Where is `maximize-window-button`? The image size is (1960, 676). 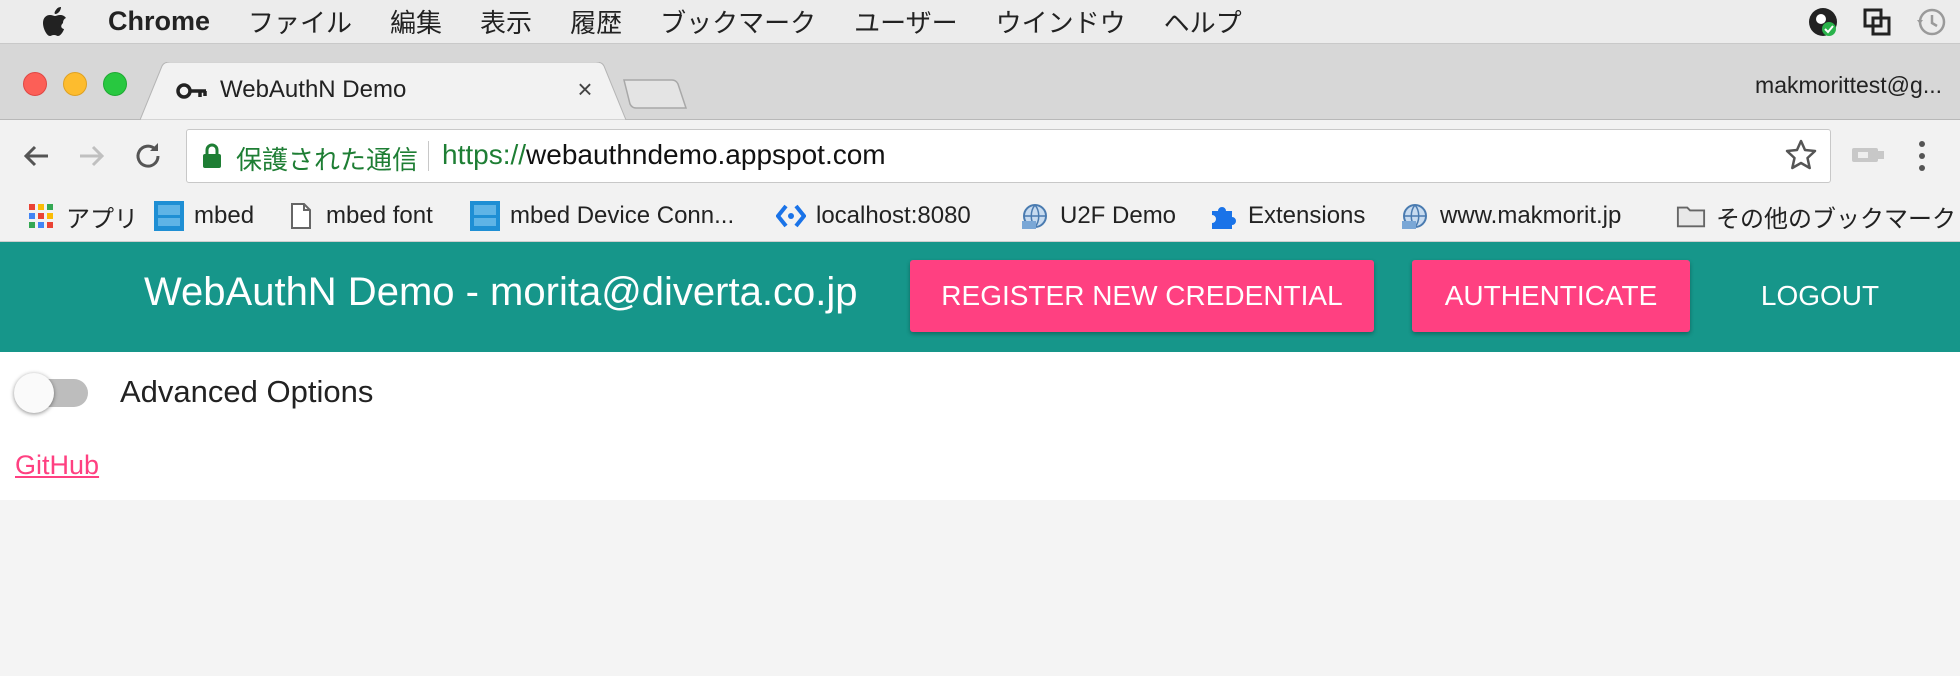
maximize-window-button is located at coordinates (115, 84).